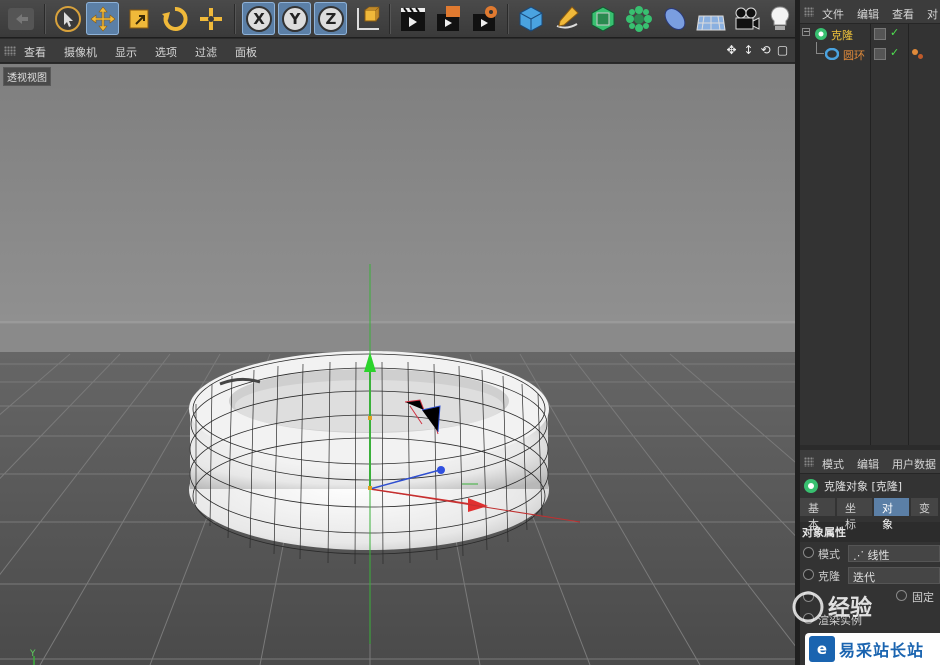 The width and height of the screenshot is (940, 665). Describe the element at coordinates (870, 486) in the screenshot. I see `attribute-title: 克隆对象 [克隆]` at that location.